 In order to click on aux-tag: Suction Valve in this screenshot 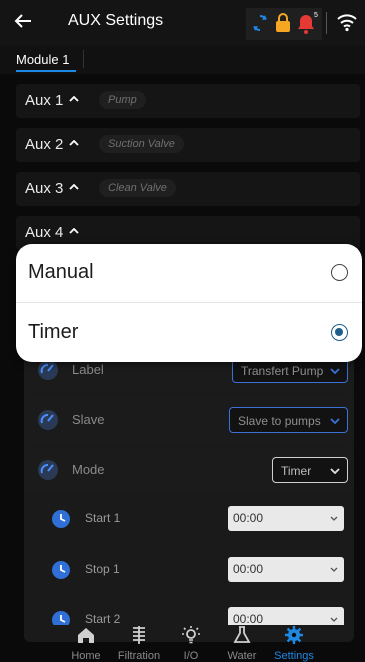, I will do `click(141, 144)`.